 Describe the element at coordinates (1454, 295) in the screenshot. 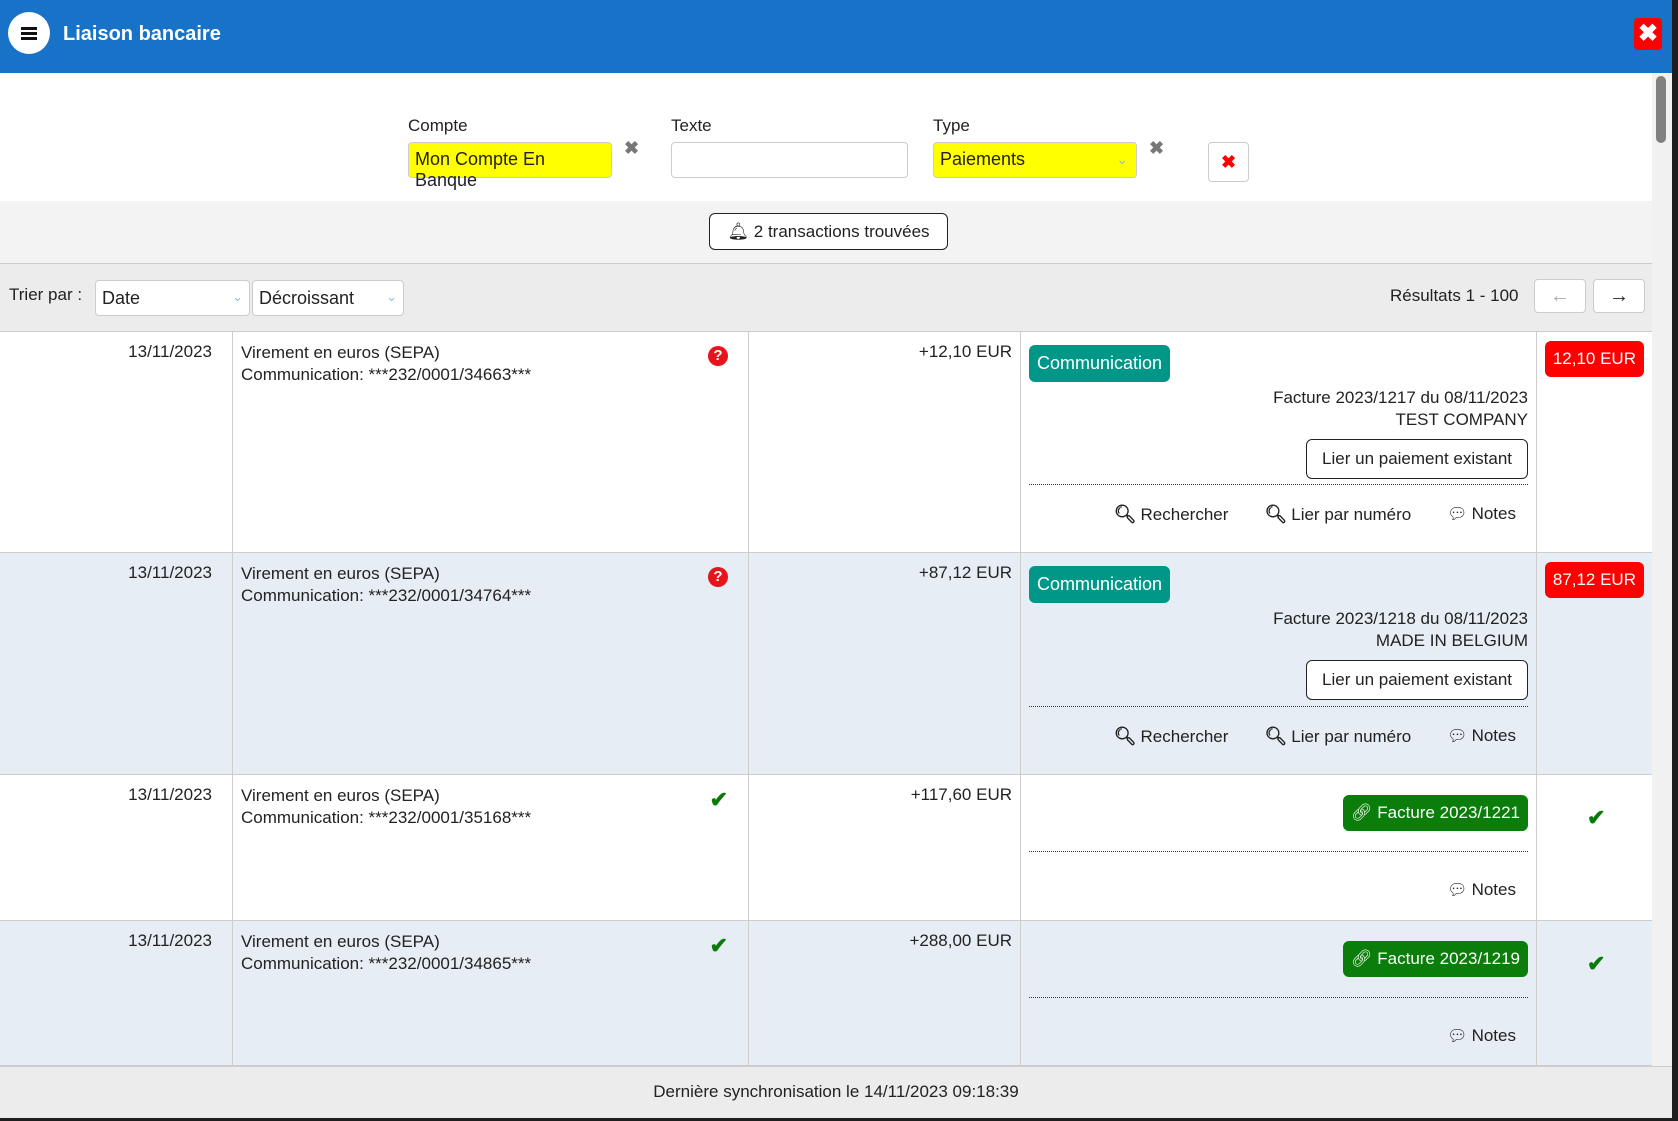

I see `results-range: Résultats 1 - 100` at that location.